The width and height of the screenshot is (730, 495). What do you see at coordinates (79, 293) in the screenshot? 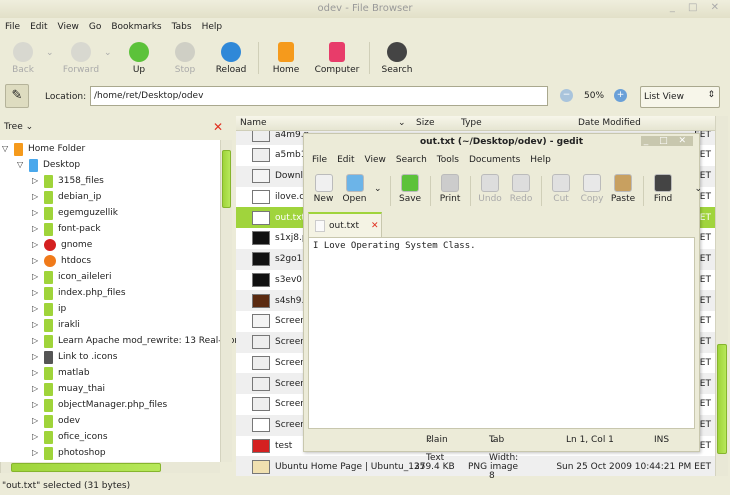
I see `tree-item: ▷ index.php_files` at bounding box center [79, 293].